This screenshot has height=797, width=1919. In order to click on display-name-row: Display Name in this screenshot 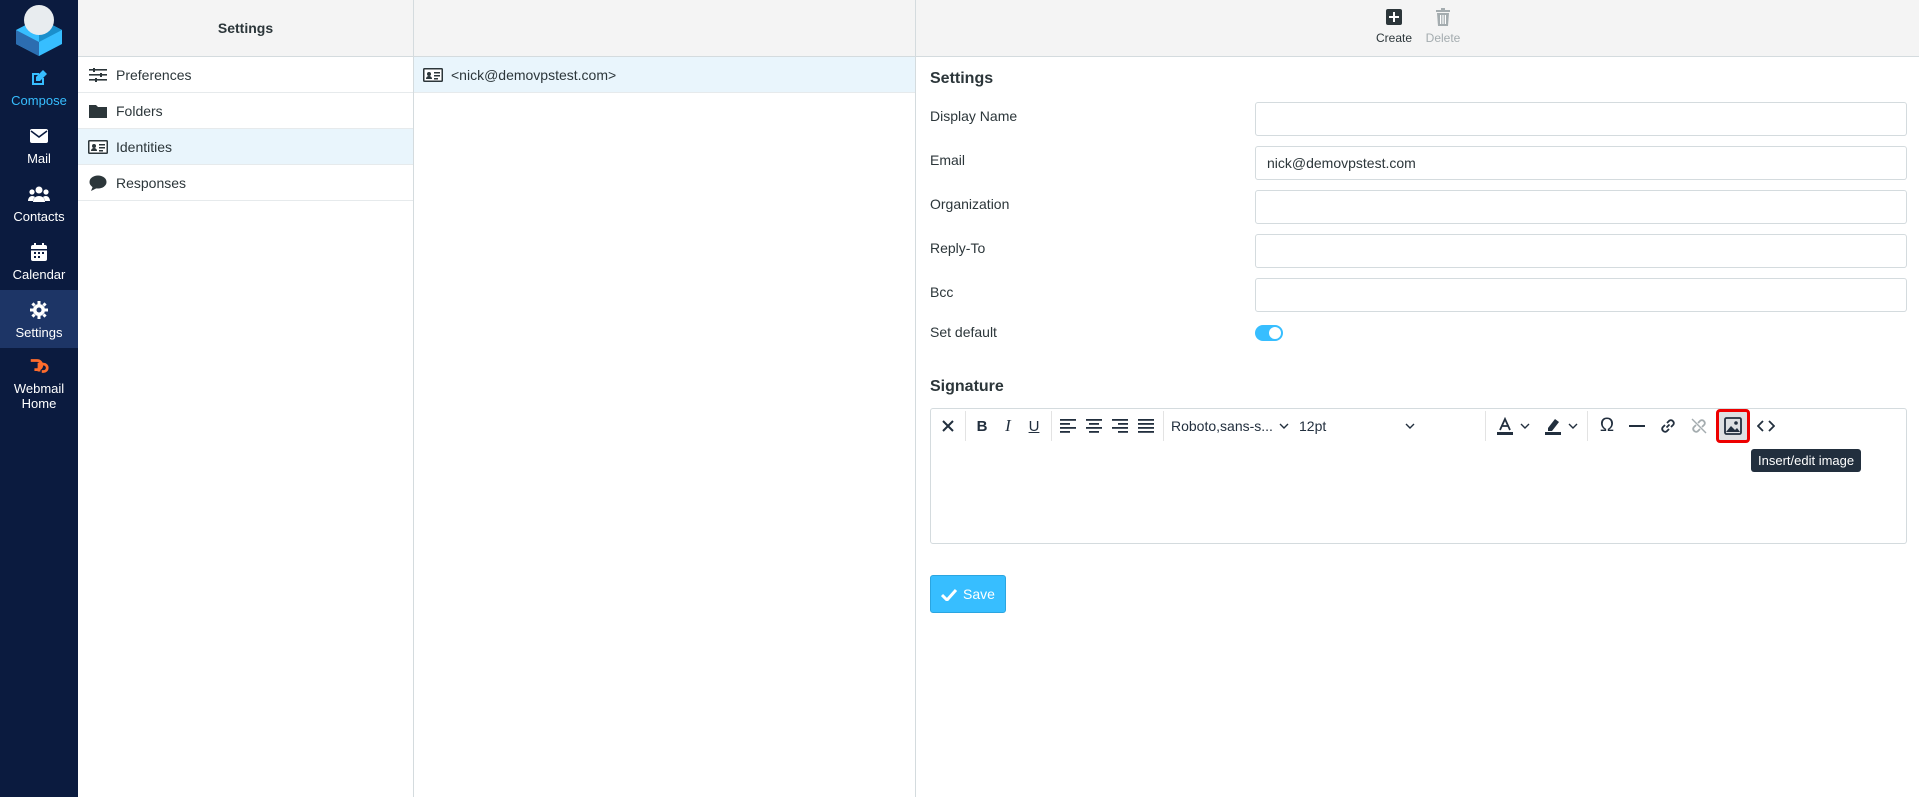, I will do `click(1418, 124)`.